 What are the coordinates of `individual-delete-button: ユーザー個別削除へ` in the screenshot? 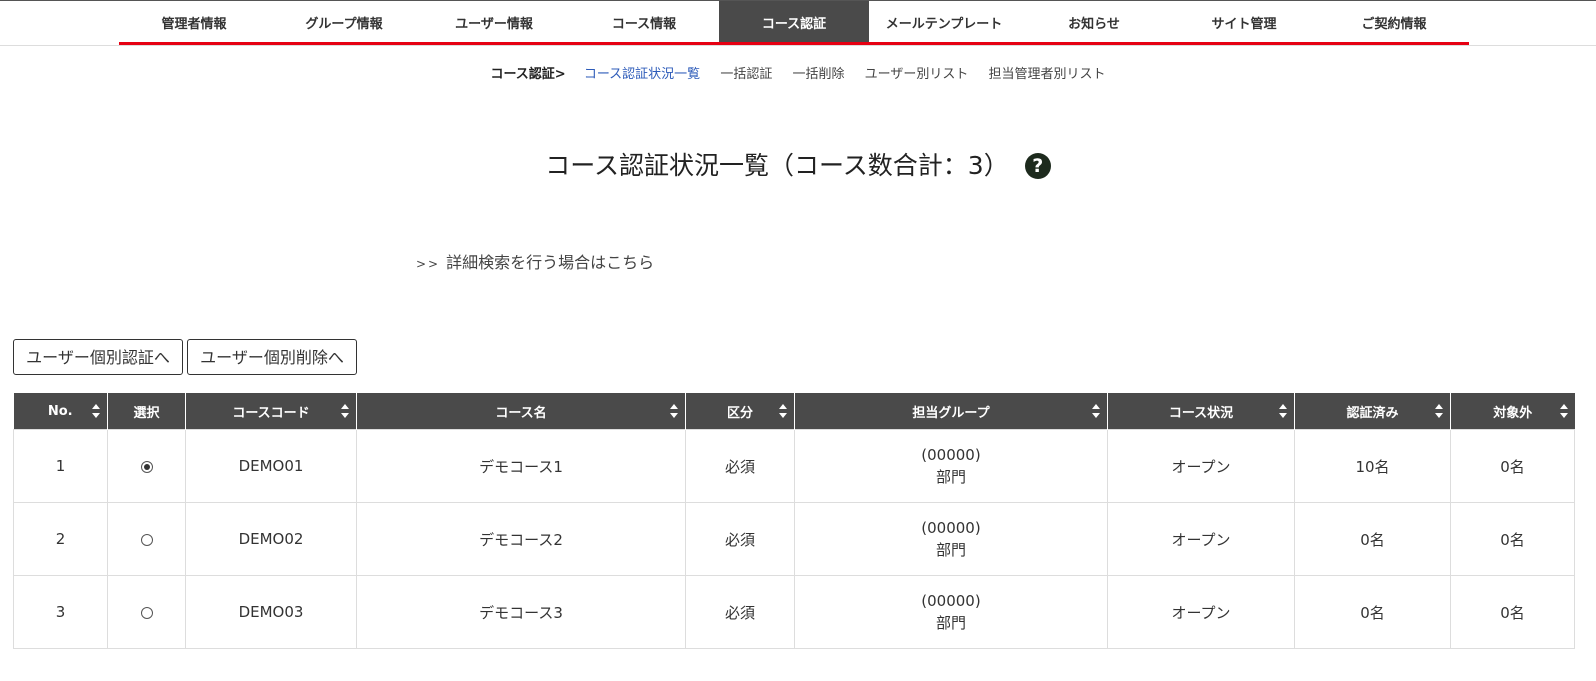 It's located at (272, 357).